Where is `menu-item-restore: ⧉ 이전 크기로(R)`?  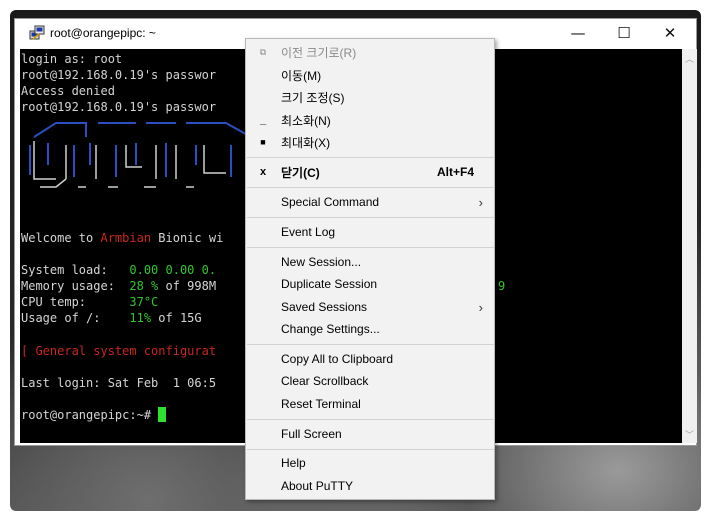 menu-item-restore: ⧉ 이전 크기로(R) is located at coordinates (370, 52).